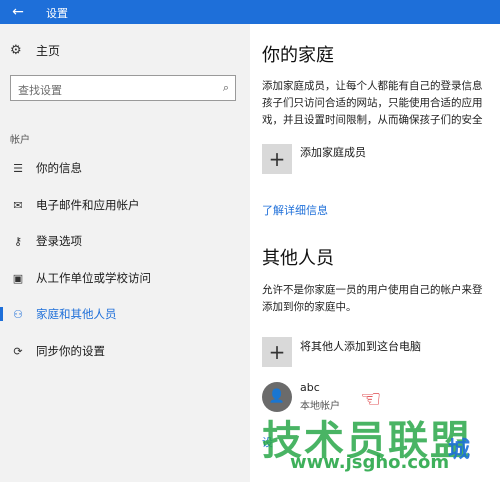 This screenshot has width=500, height=482. I want to click on active-indicator, so click(1, 314).